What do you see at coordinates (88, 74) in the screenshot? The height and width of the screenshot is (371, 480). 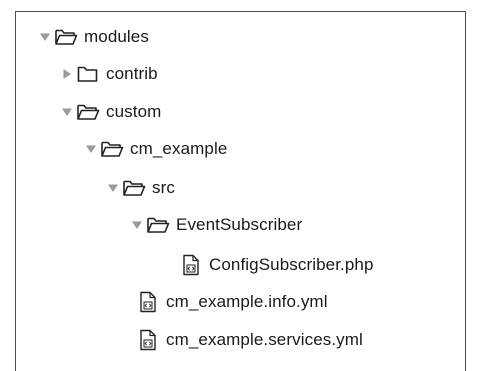 I see `folder-icon` at bounding box center [88, 74].